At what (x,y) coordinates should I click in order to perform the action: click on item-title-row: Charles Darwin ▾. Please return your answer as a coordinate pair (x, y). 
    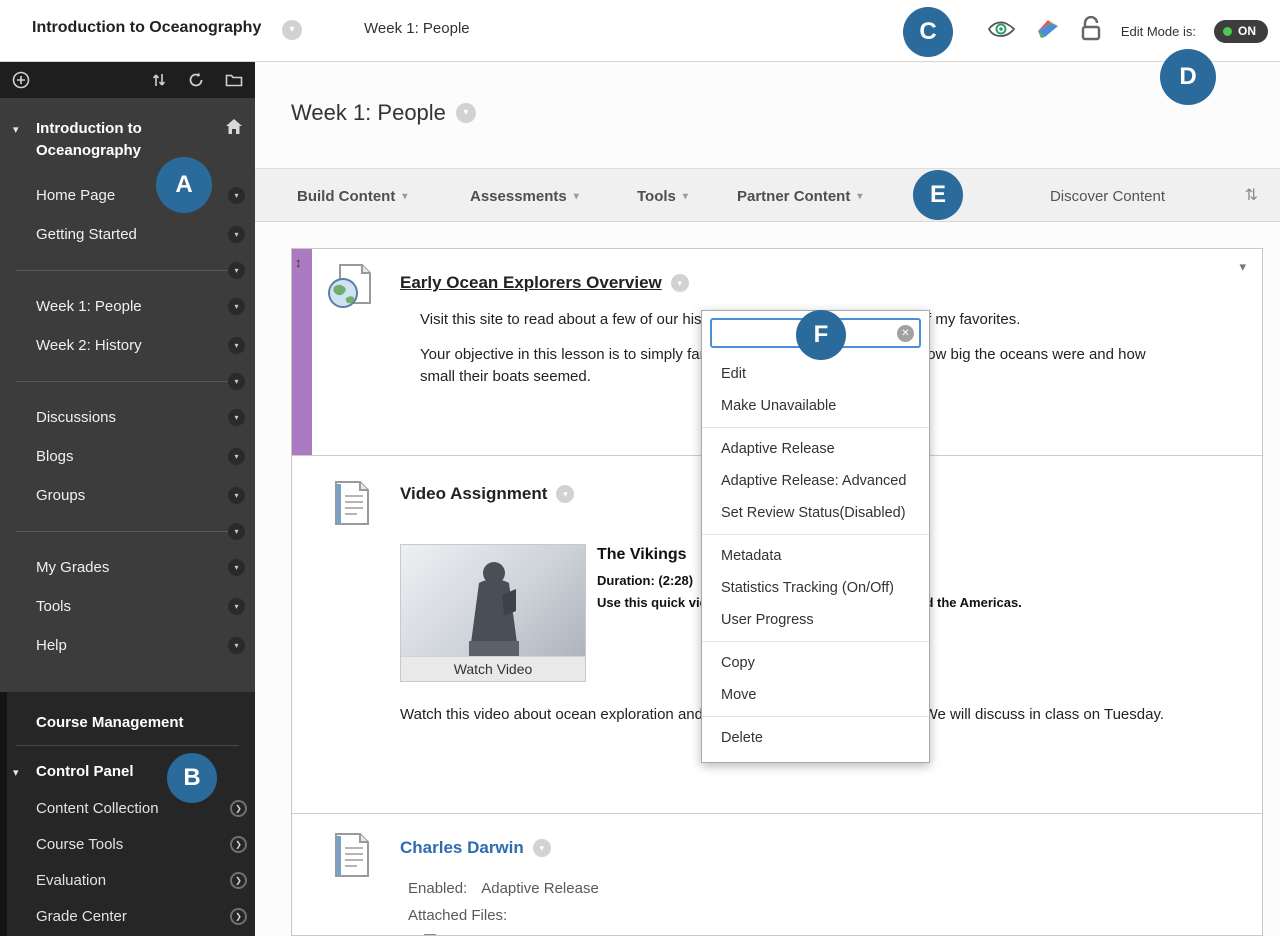
    Looking at the image, I should click on (475, 848).